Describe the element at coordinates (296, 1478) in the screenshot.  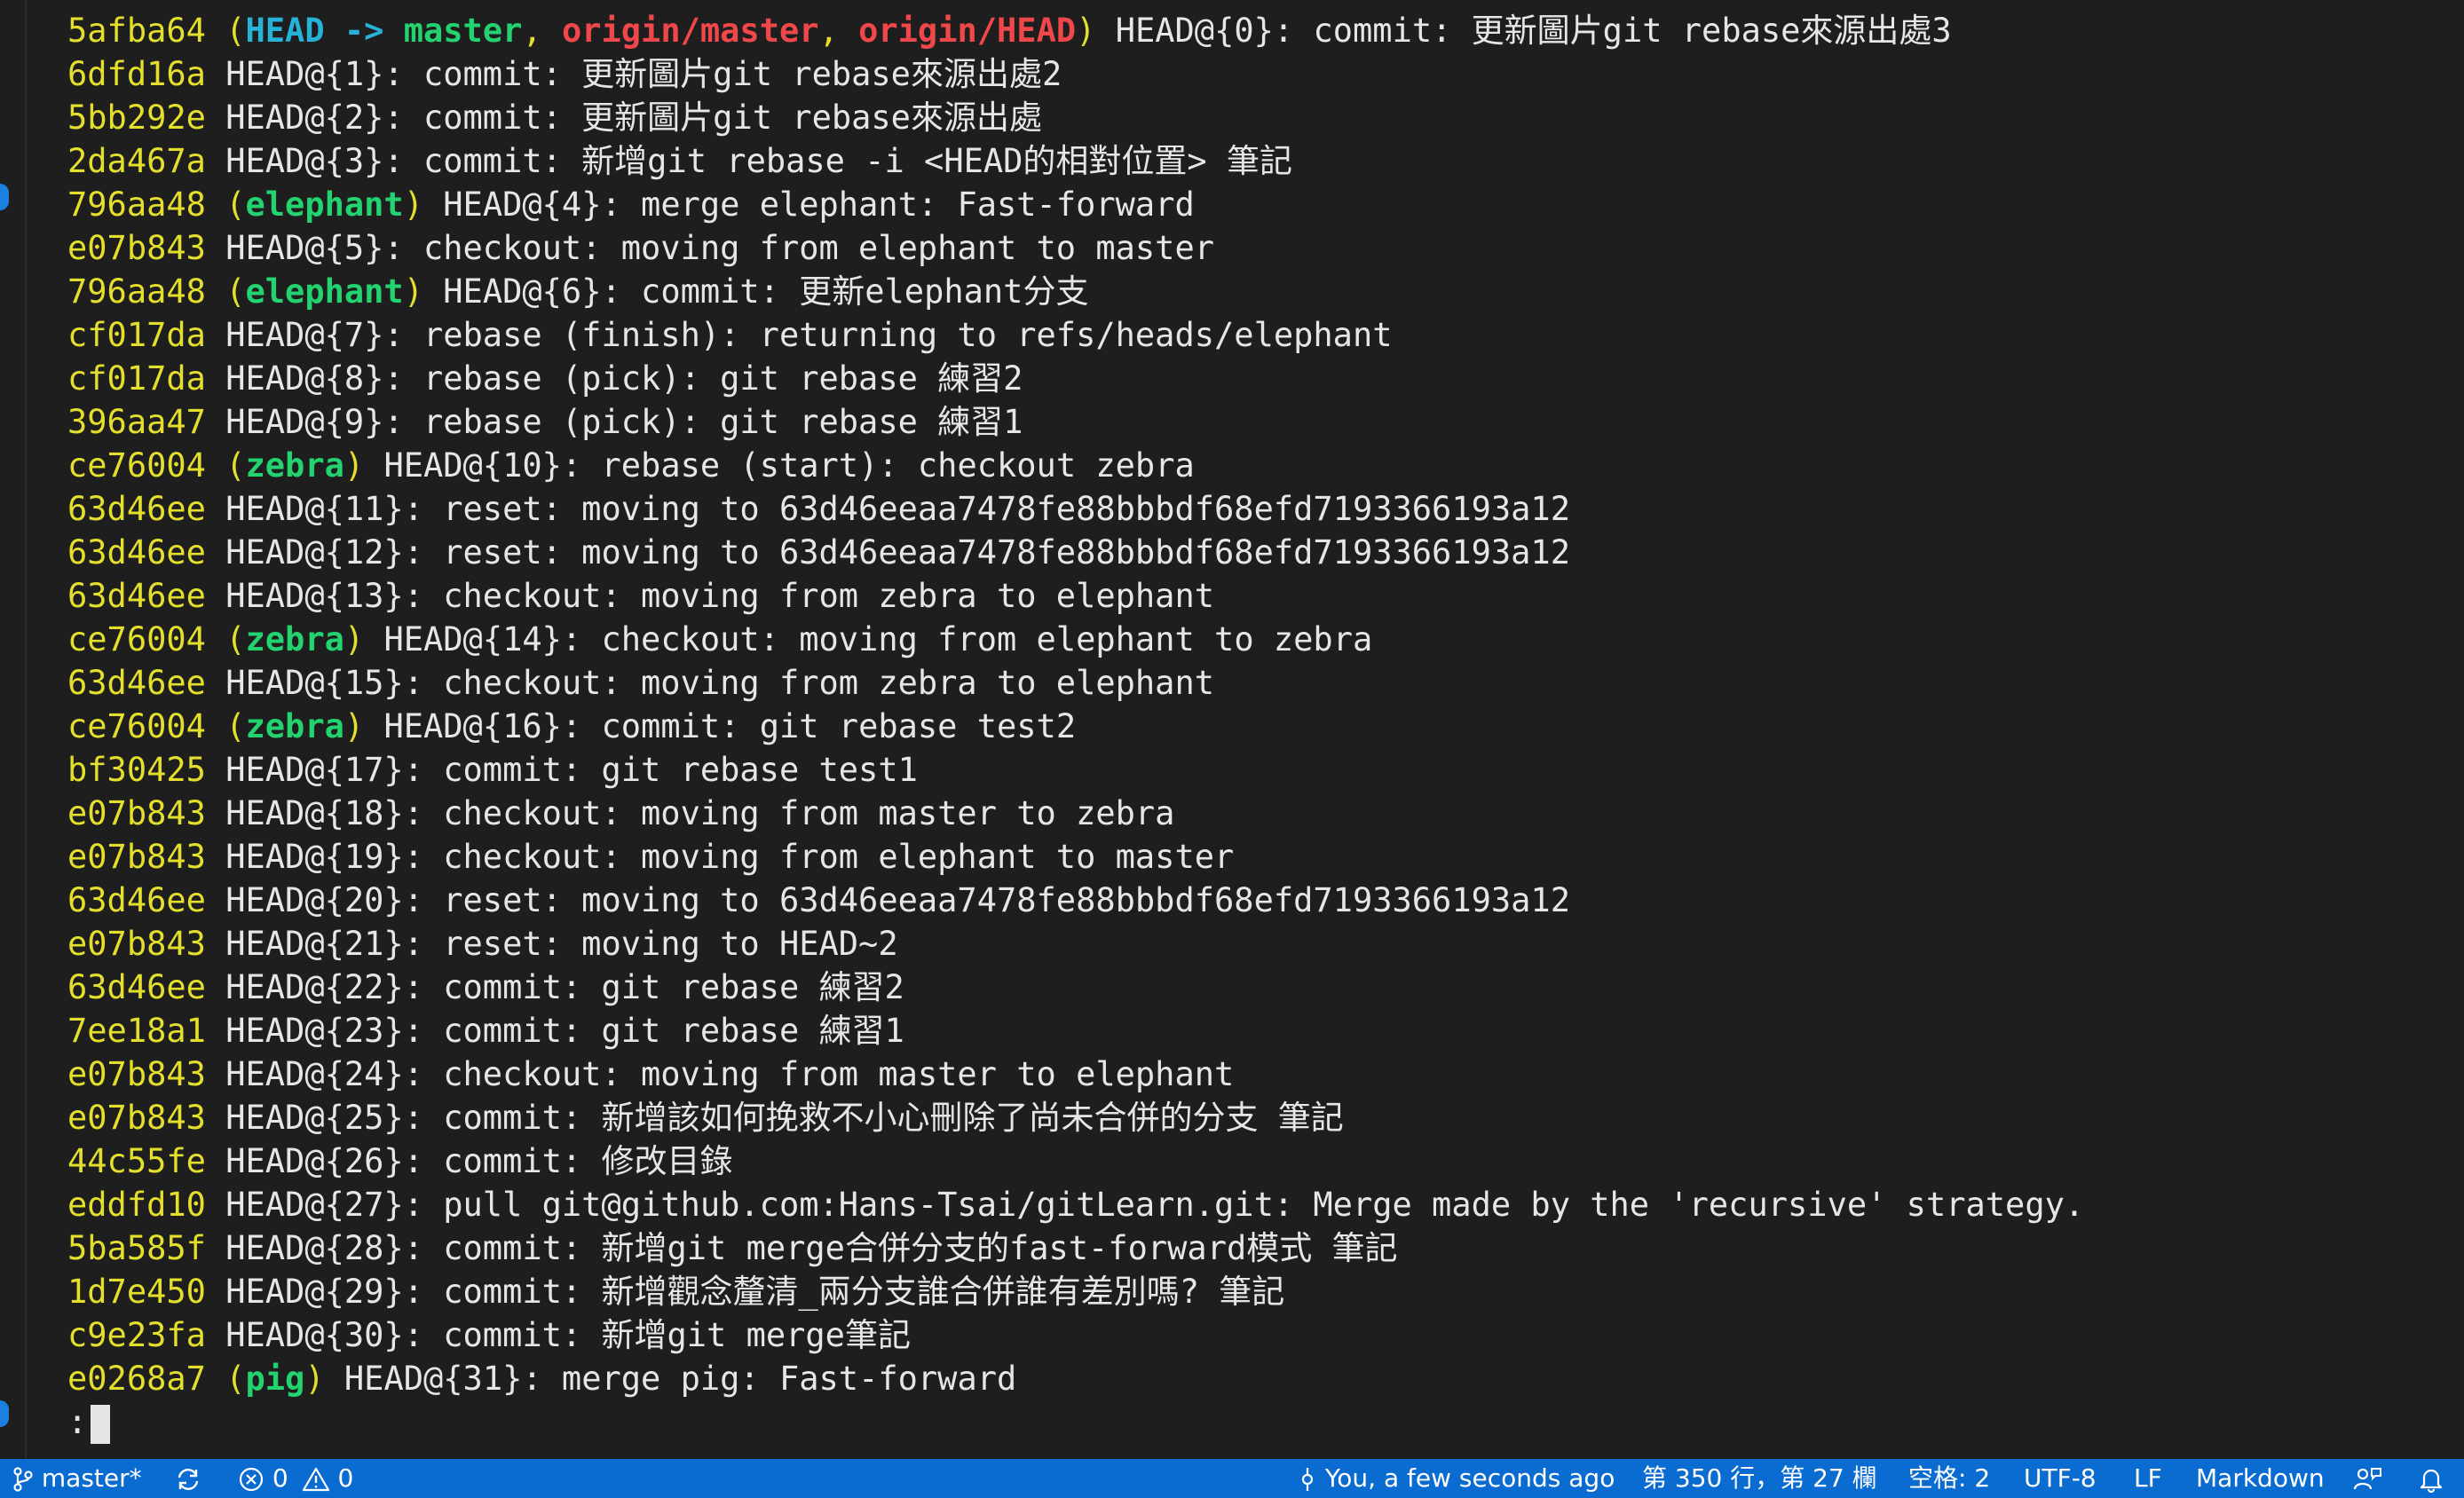
I see `problems-indicator: 0 0` at that location.